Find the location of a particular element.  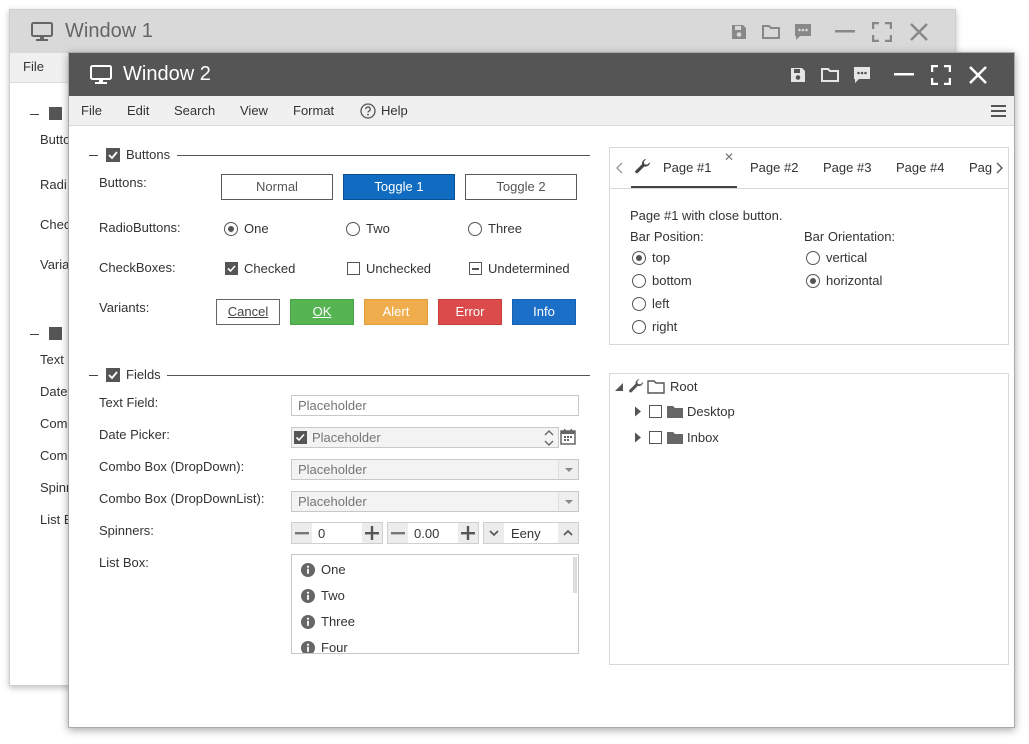

tree-label: Desktop is located at coordinates (711, 411).